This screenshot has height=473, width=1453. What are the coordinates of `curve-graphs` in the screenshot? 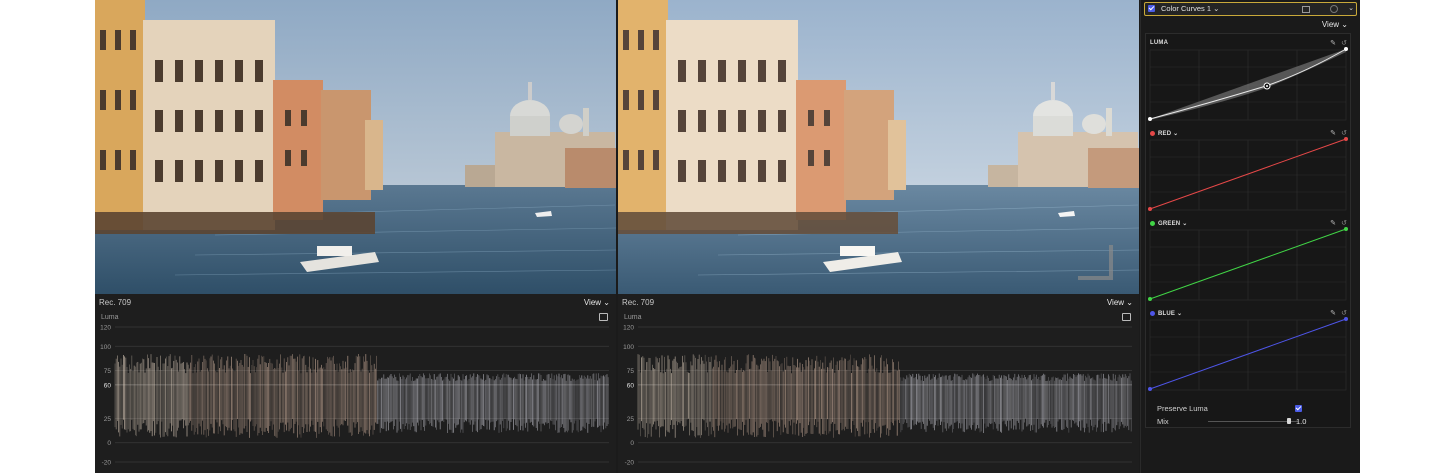 It's located at (1248, 230).